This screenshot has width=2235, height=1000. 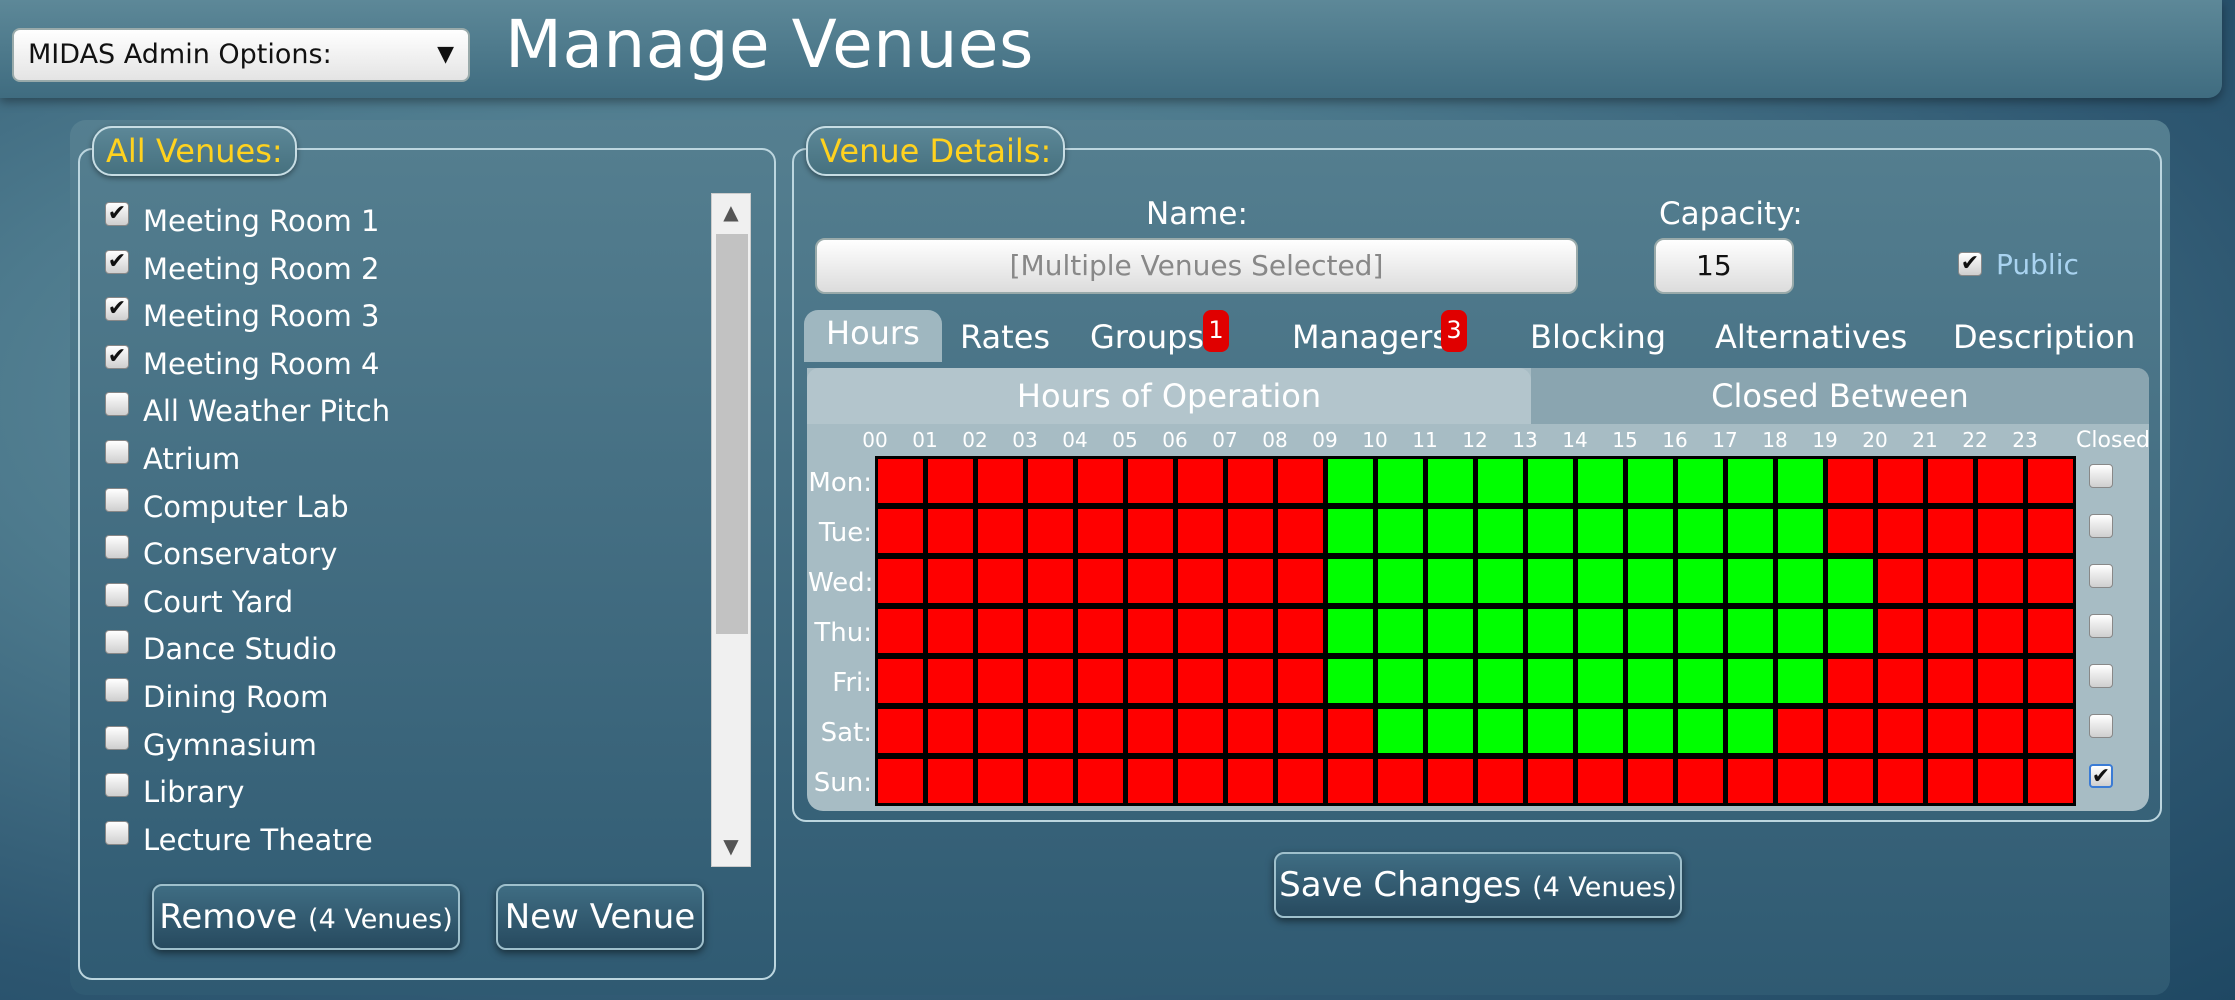 What do you see at coordinates (873, 336) in the screenshot?
I see `tab-hours: Hours` at bounding box center [873, 336].